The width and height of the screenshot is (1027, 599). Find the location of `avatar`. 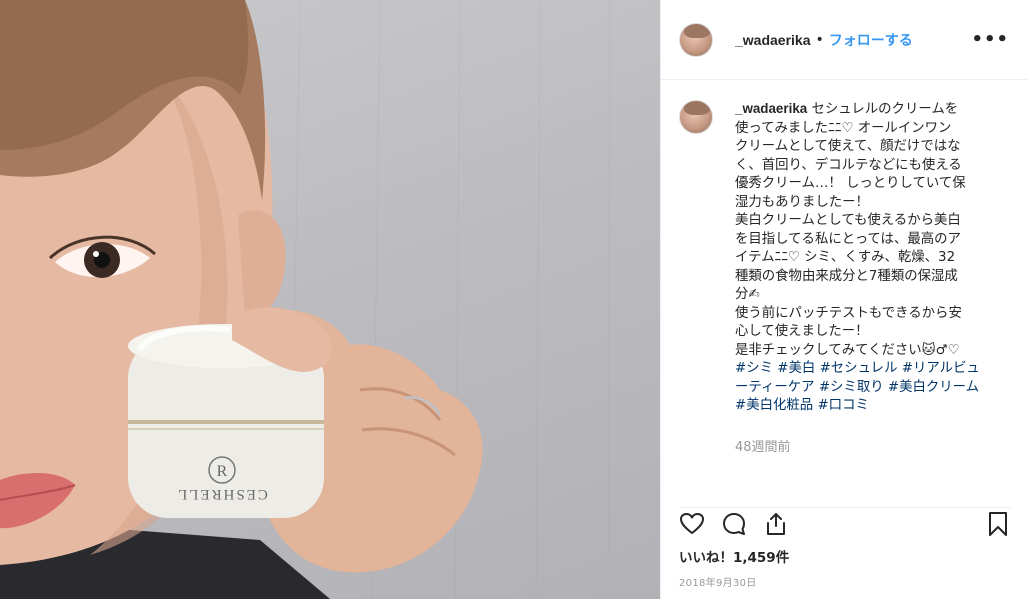

avatar is located at coordinates (696, 39).